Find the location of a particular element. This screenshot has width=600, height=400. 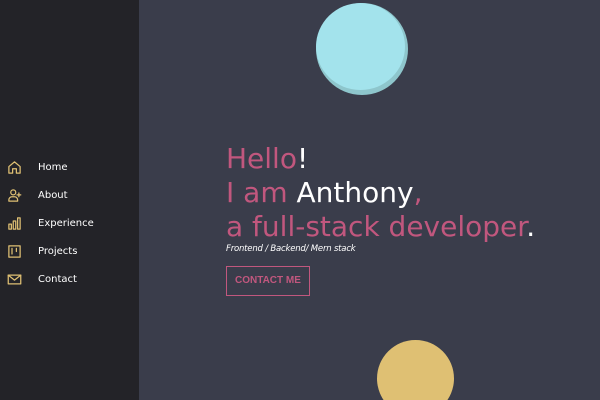

decorative-circle-top is located at coordinates (362, 49).